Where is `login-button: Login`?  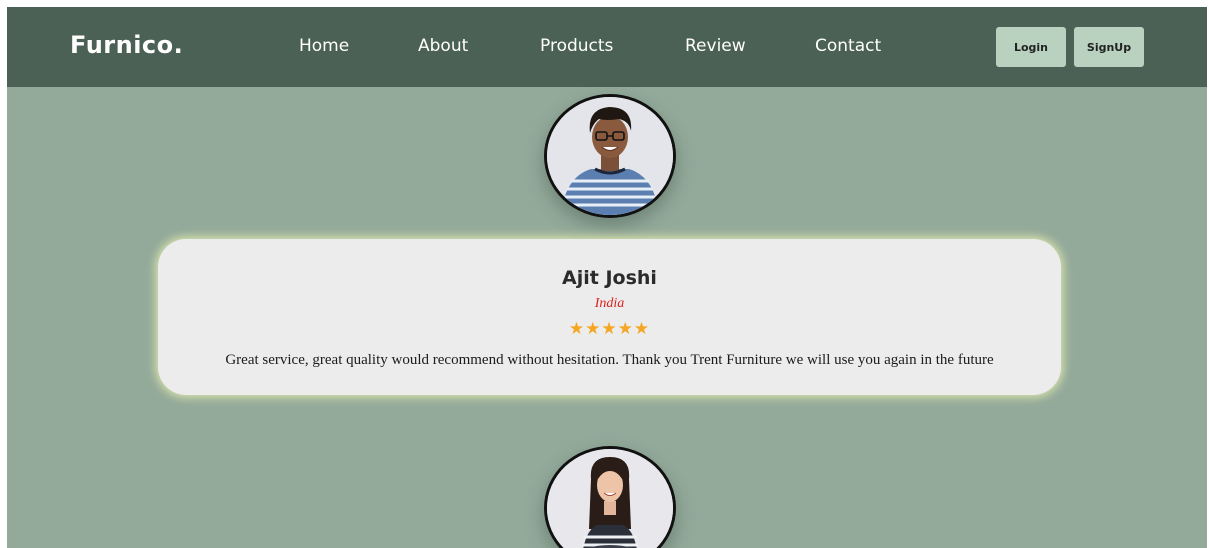
login-button: Login is located at coordinates (1031, 47).